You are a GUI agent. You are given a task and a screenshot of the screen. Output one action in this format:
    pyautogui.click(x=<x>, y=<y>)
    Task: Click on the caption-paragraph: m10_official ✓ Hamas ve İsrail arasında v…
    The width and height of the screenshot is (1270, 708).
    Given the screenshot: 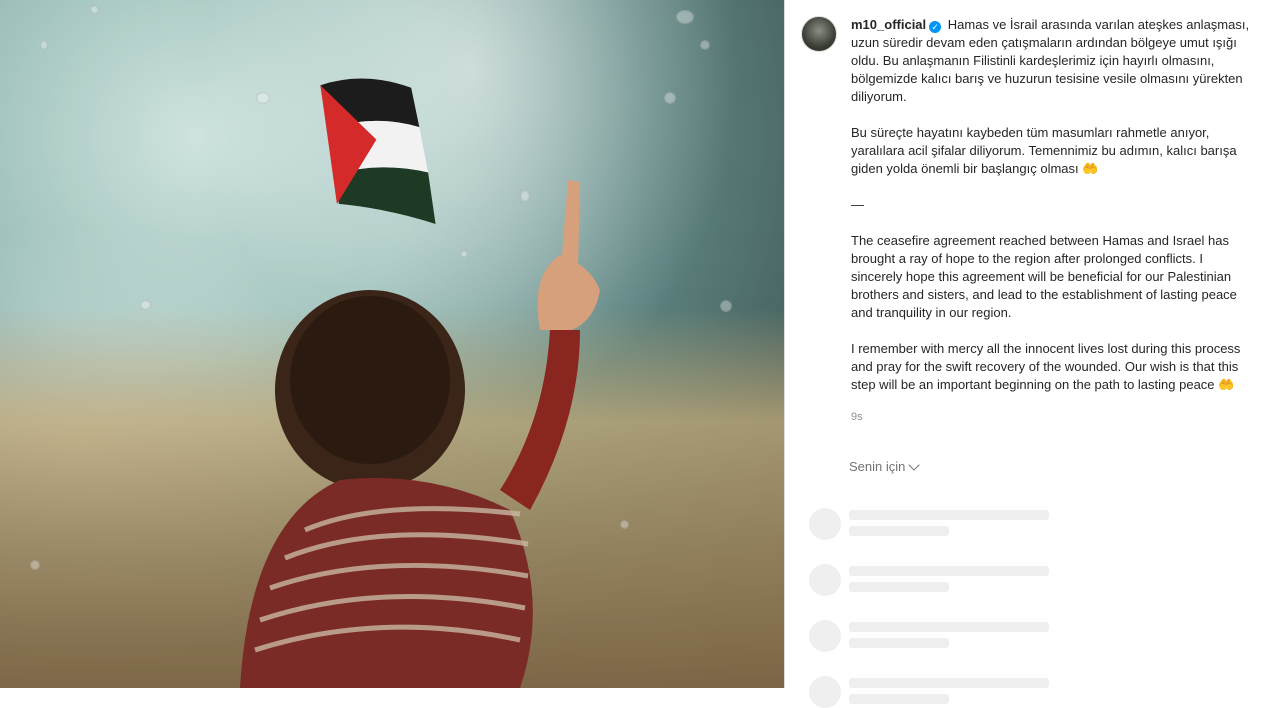 What is the action you would take?
    pyautogui.click(x=1052, y=61)
    